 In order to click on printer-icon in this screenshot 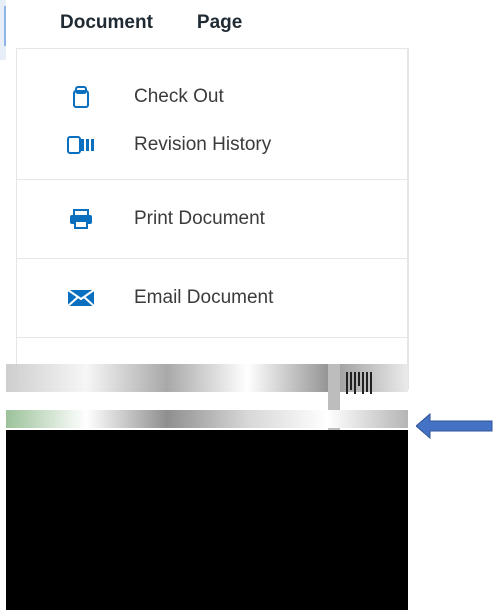, I will do `click(81, 219)`.